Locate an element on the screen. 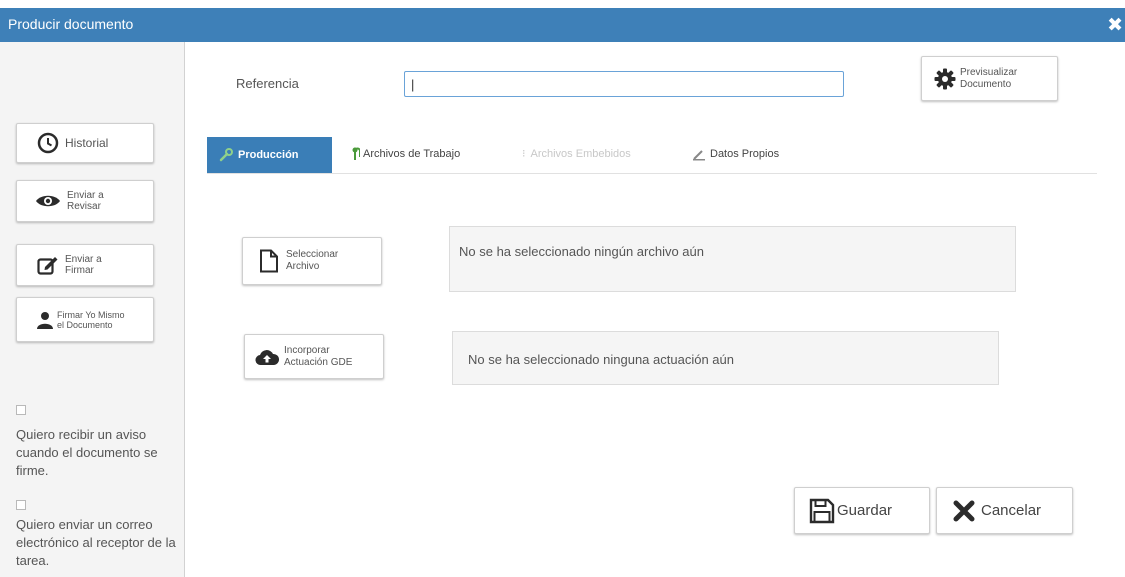  historial-label: Historial is located at coordinates (87, 143).